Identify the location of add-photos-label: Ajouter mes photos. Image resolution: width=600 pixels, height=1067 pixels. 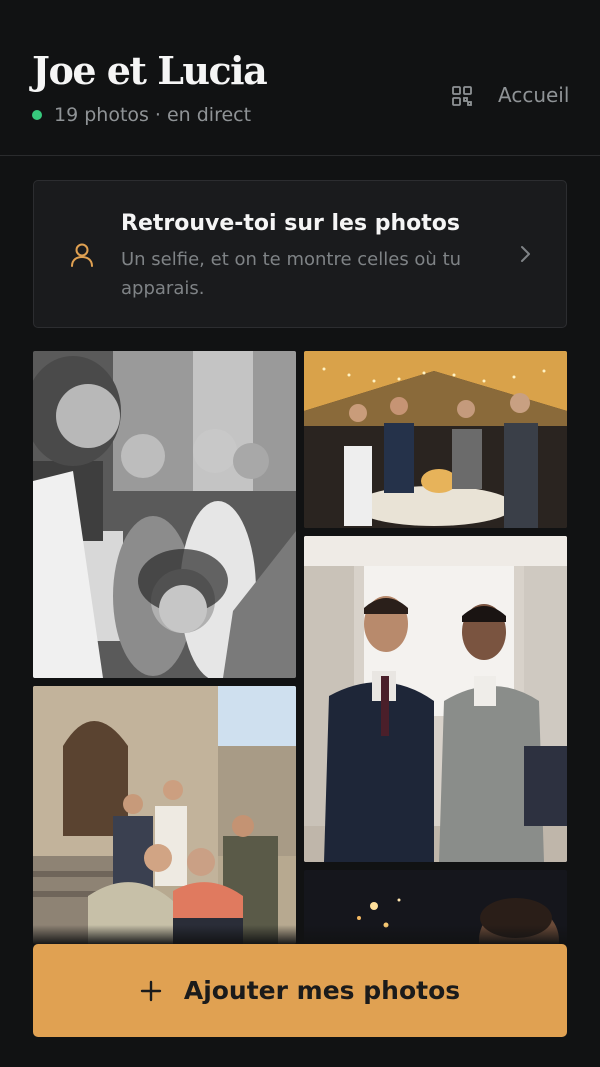
(322, 990).